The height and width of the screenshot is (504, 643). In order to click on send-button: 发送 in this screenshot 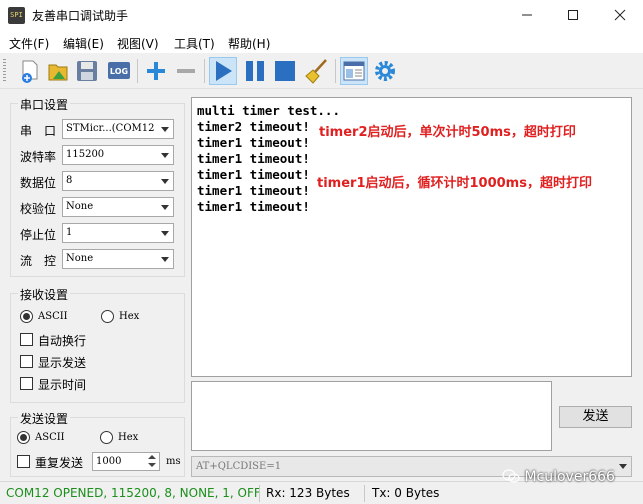, I will do `click(595, 417)`.